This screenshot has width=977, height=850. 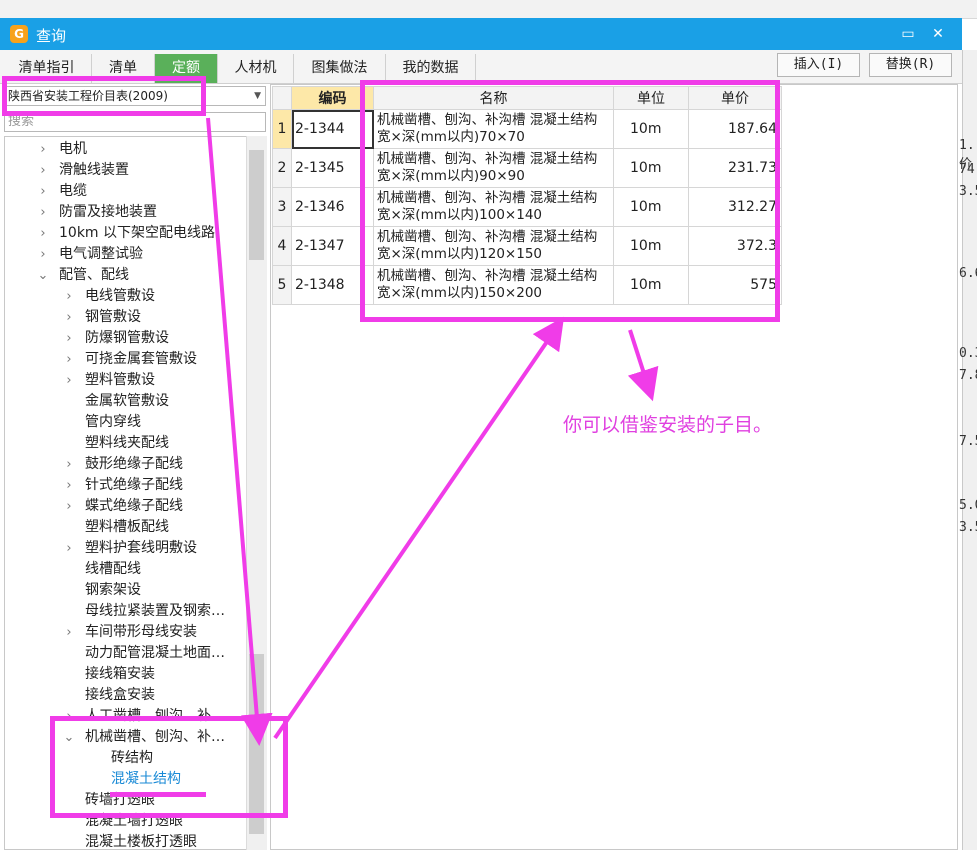 I want to click on arrow-tree-to-table, so click(x=419, y=528).